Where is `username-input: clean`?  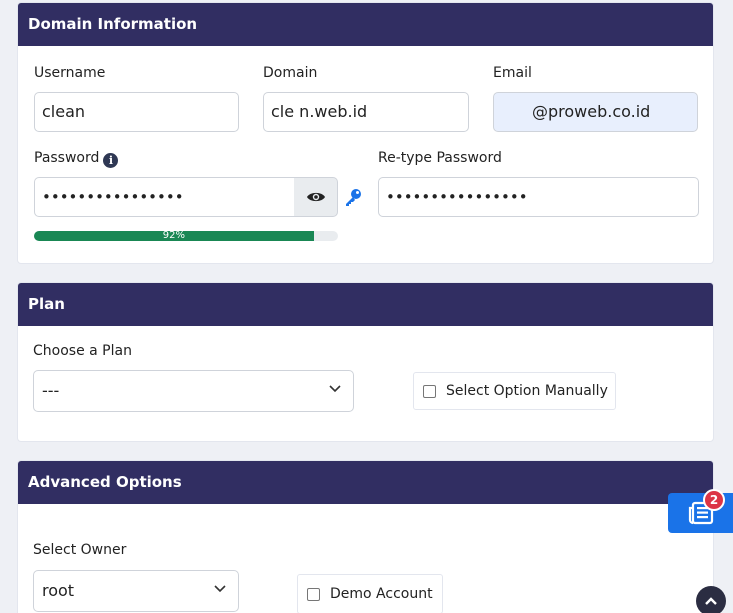
username-input: clean is located at coordinates (136, 112).